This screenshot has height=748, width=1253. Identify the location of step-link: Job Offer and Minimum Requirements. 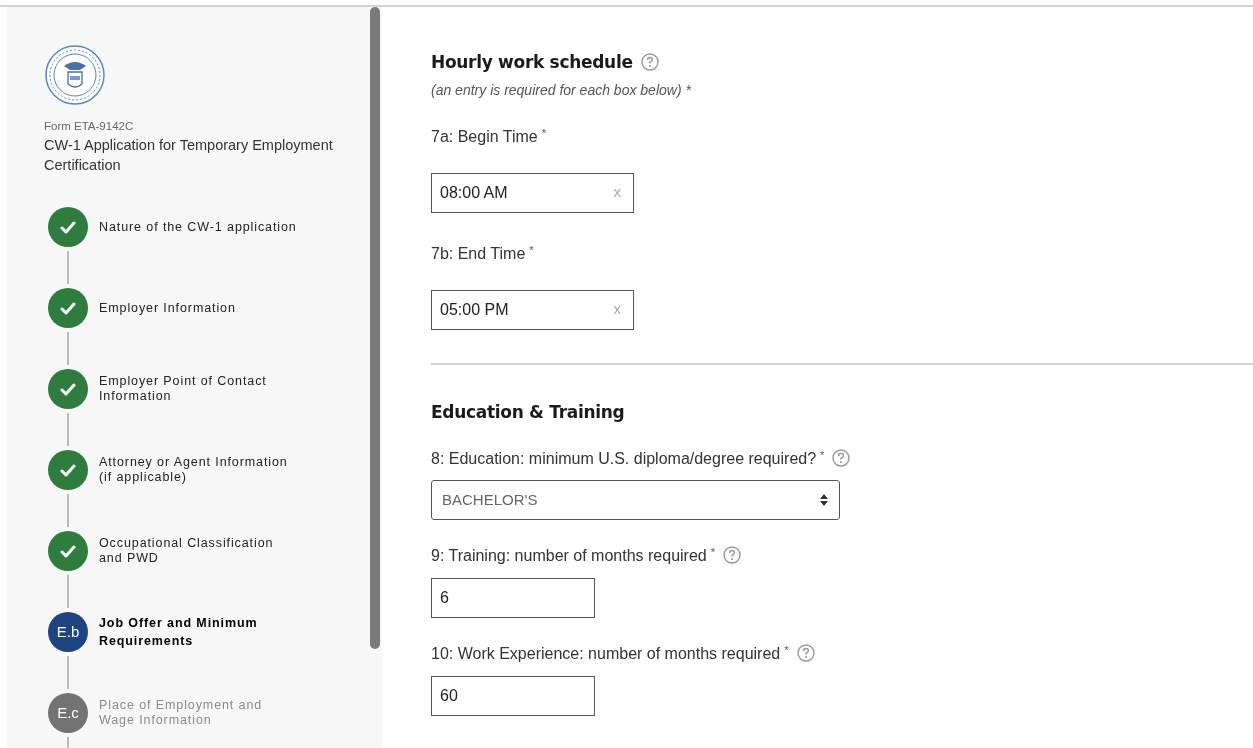
(199, 632).